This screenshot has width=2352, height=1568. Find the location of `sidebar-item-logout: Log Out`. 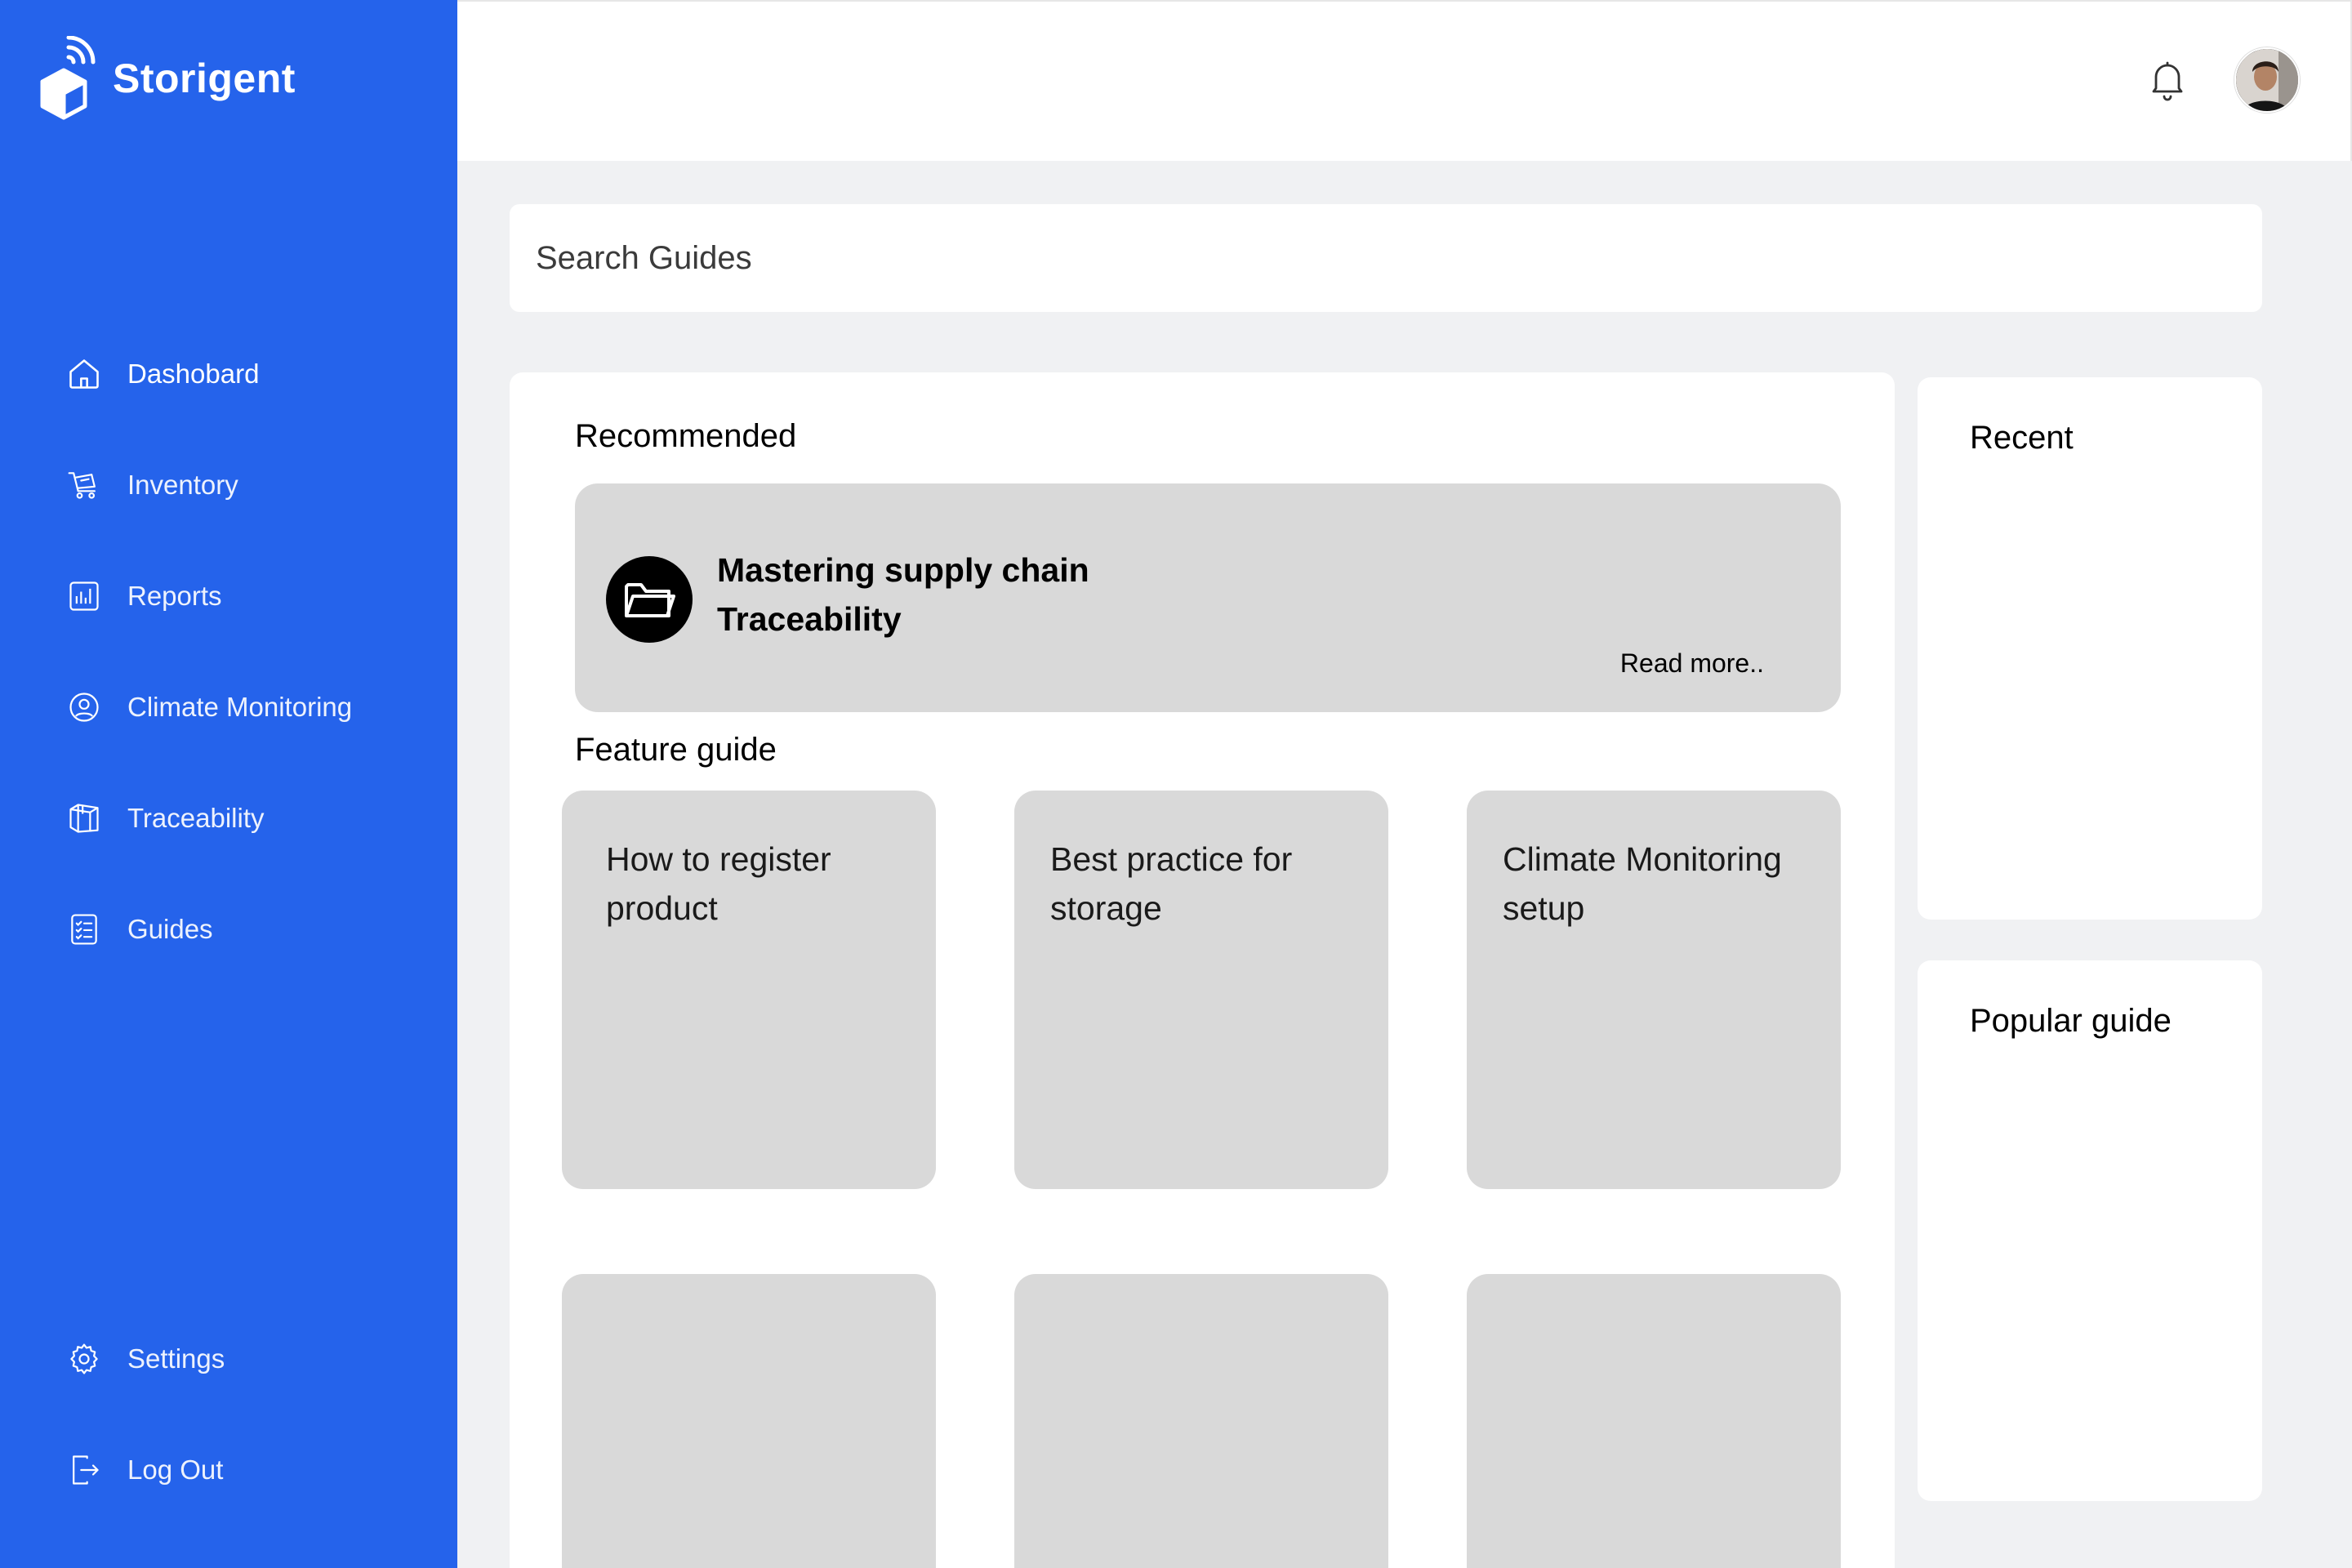

sidebar-item-logout: Log Out is located at coordinates (144, 1470).